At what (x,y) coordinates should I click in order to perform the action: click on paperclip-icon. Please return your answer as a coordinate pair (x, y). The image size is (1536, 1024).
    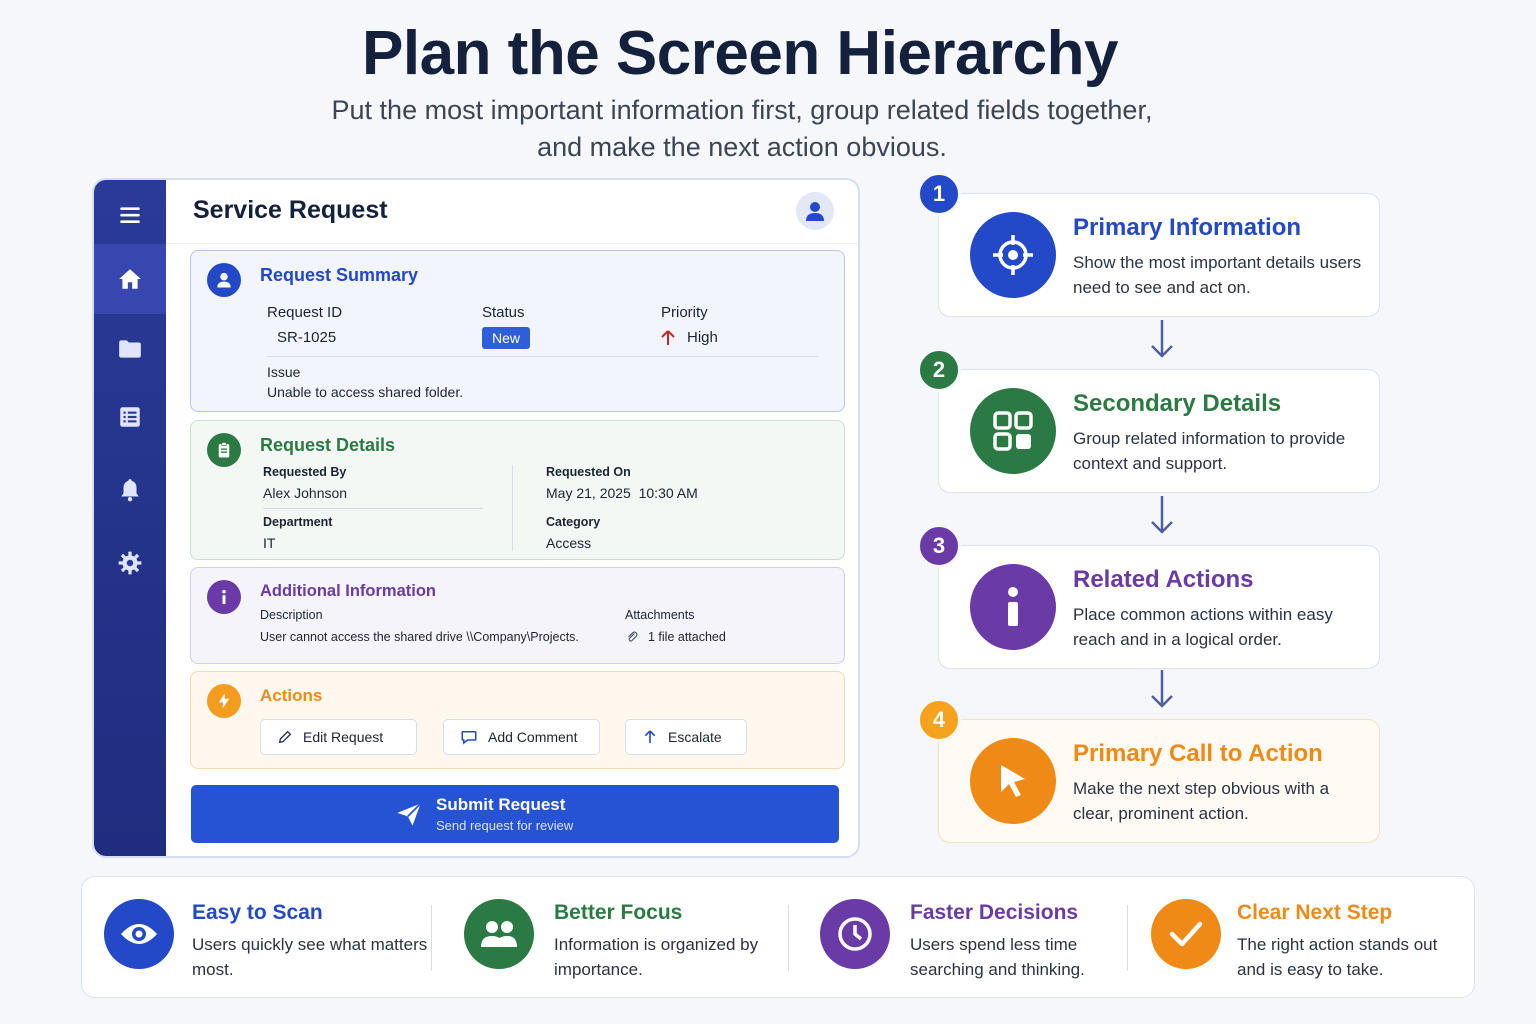
    Looking at the image, I should click on (633, 636).